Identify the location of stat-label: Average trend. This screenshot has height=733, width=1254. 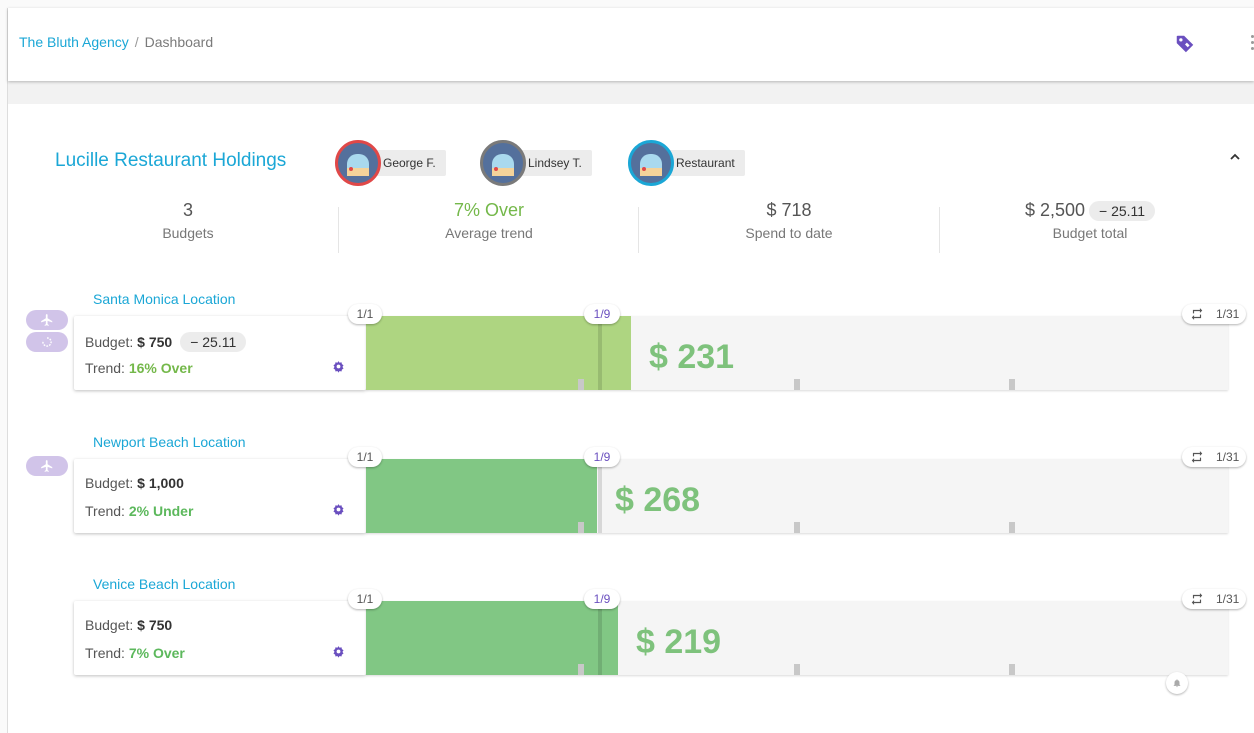
(489, 233).